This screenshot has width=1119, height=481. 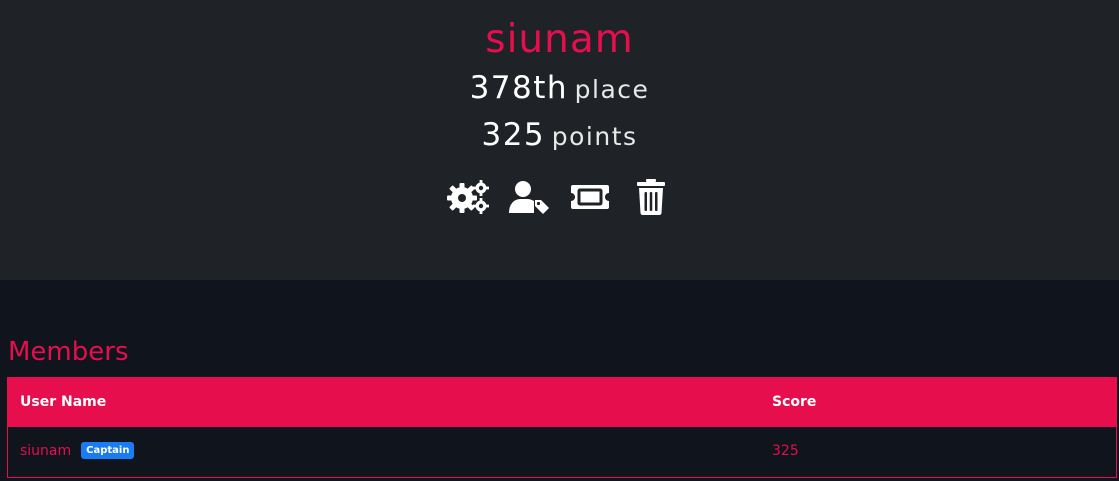 I want to click on table-header: User Name Score, so click(x=562, y=402).